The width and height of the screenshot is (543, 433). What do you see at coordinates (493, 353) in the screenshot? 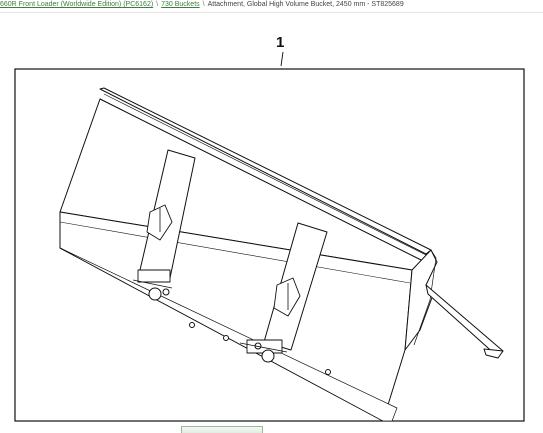
I see `bucket-lip-tab` at bounding box center [493, 353].